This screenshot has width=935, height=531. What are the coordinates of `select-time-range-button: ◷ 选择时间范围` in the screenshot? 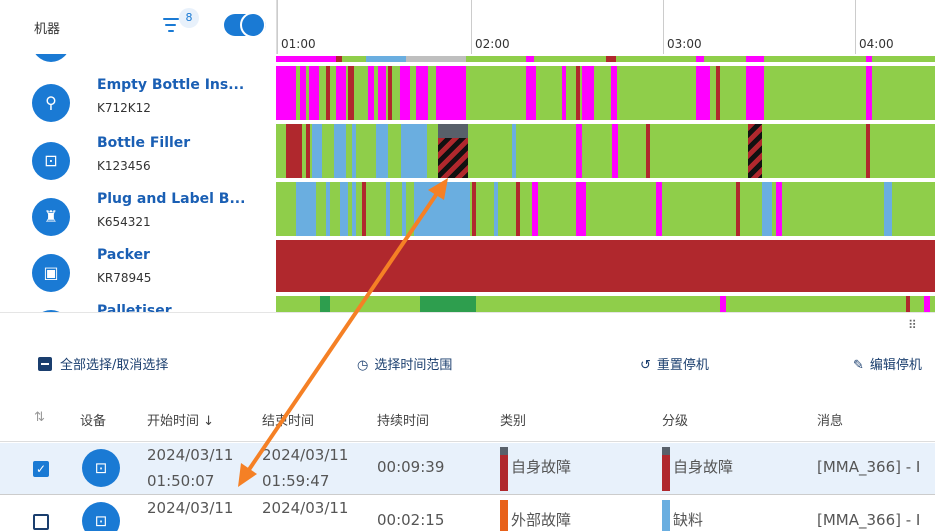 It's located at (404, 363).